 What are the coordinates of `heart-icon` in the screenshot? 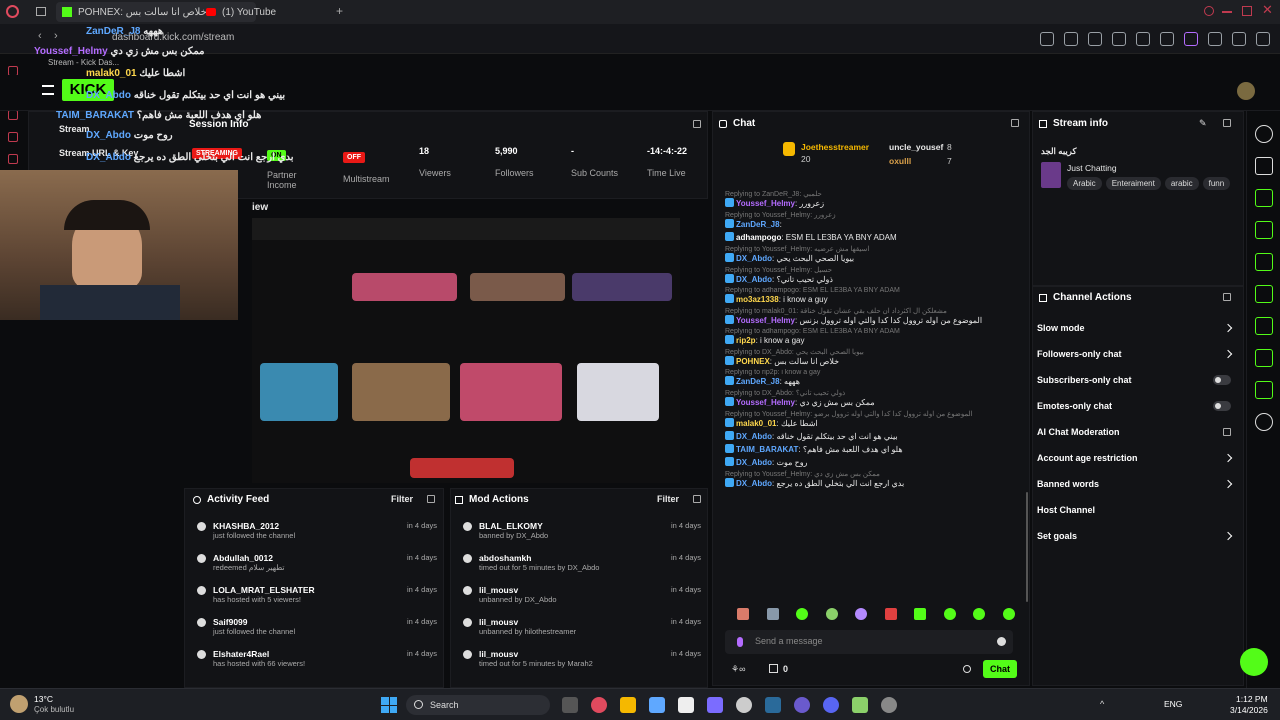 It's located at (1191, 39).